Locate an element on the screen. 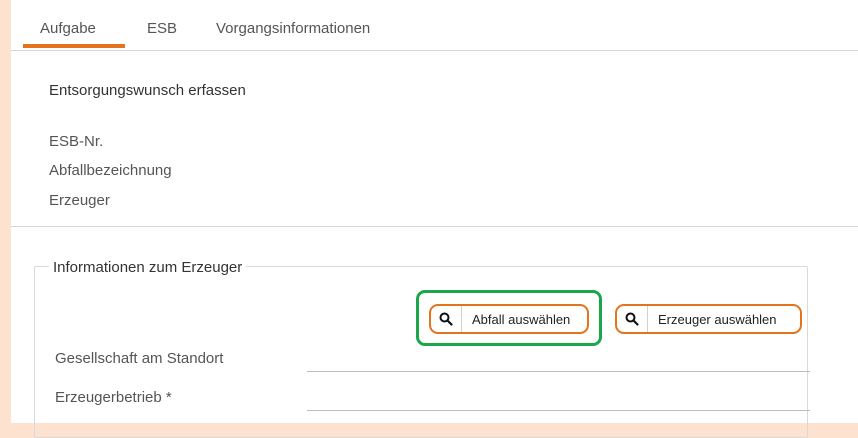 The image size is (858, 438). erzeugerbetrieb-label: Erzeugerbetrieb * is located at coordinates (113, 397).